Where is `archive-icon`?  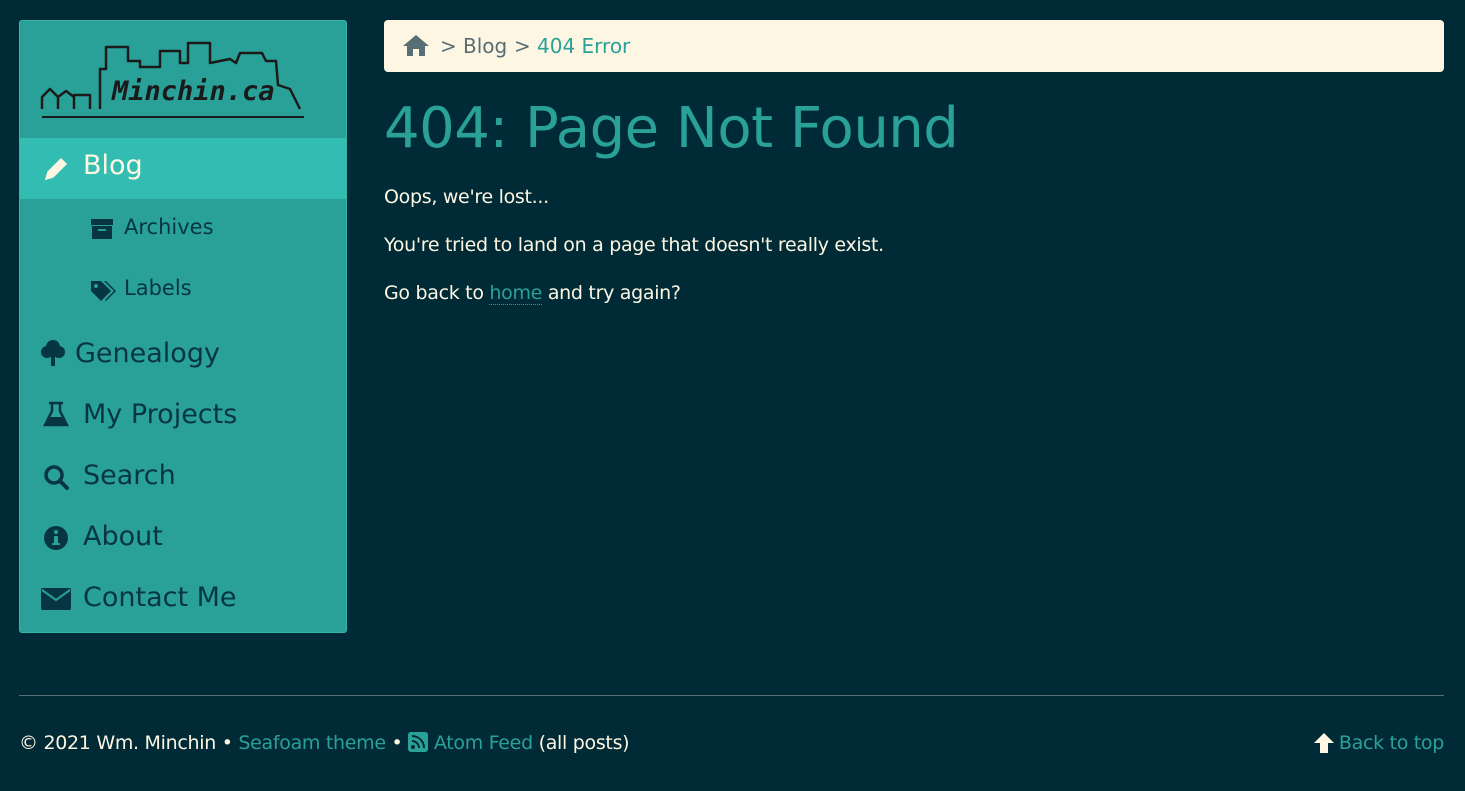 archive-icon is located at coordinates (102, 229).